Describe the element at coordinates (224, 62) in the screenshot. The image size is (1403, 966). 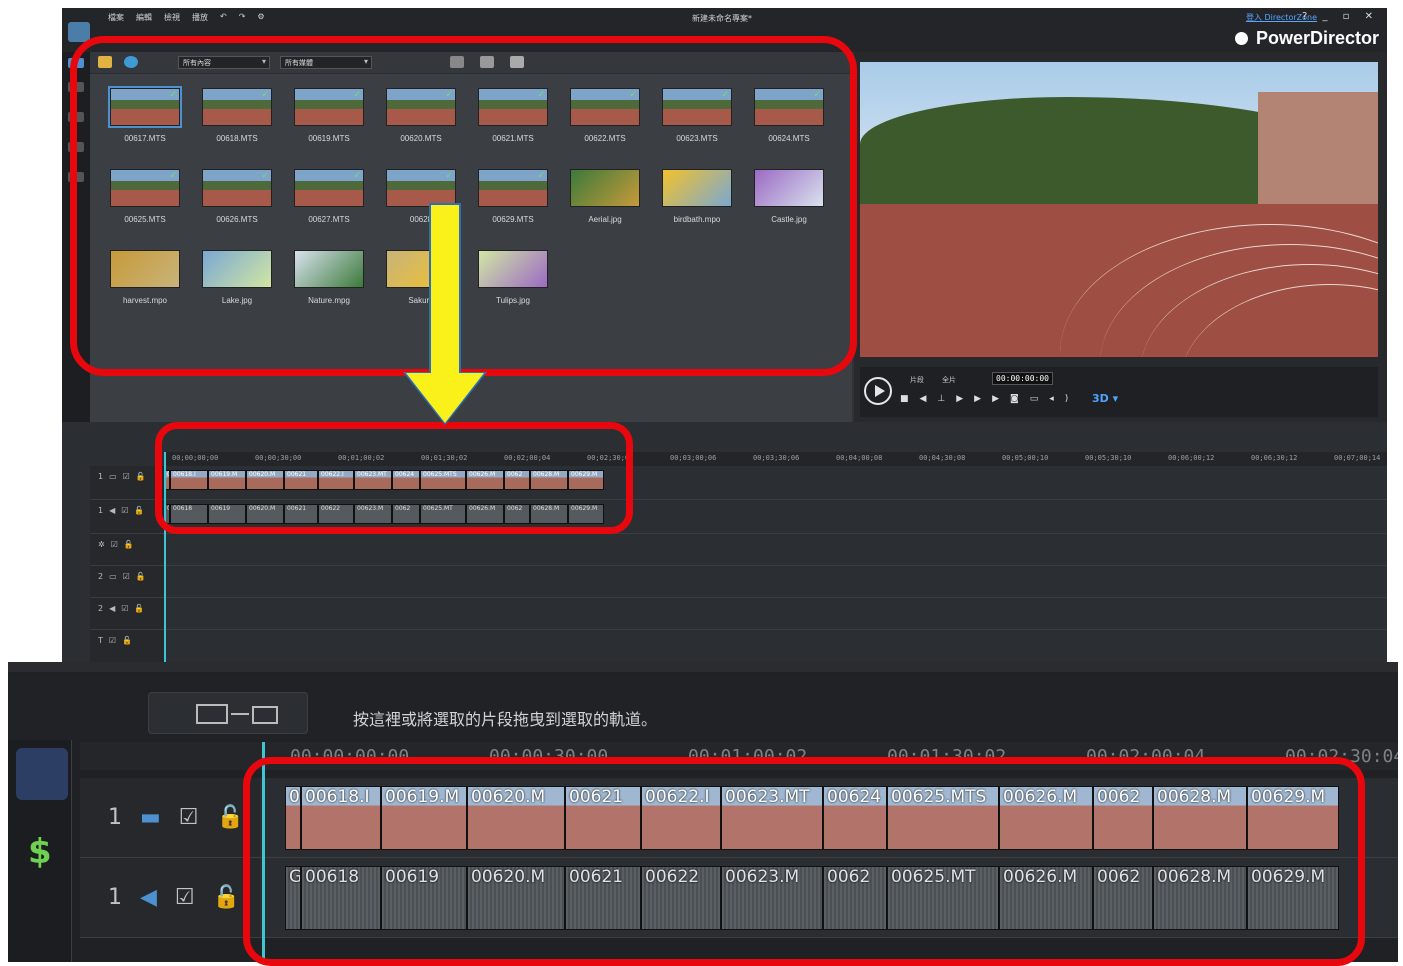
I see `content-filter-select: 所有內容` at that location.